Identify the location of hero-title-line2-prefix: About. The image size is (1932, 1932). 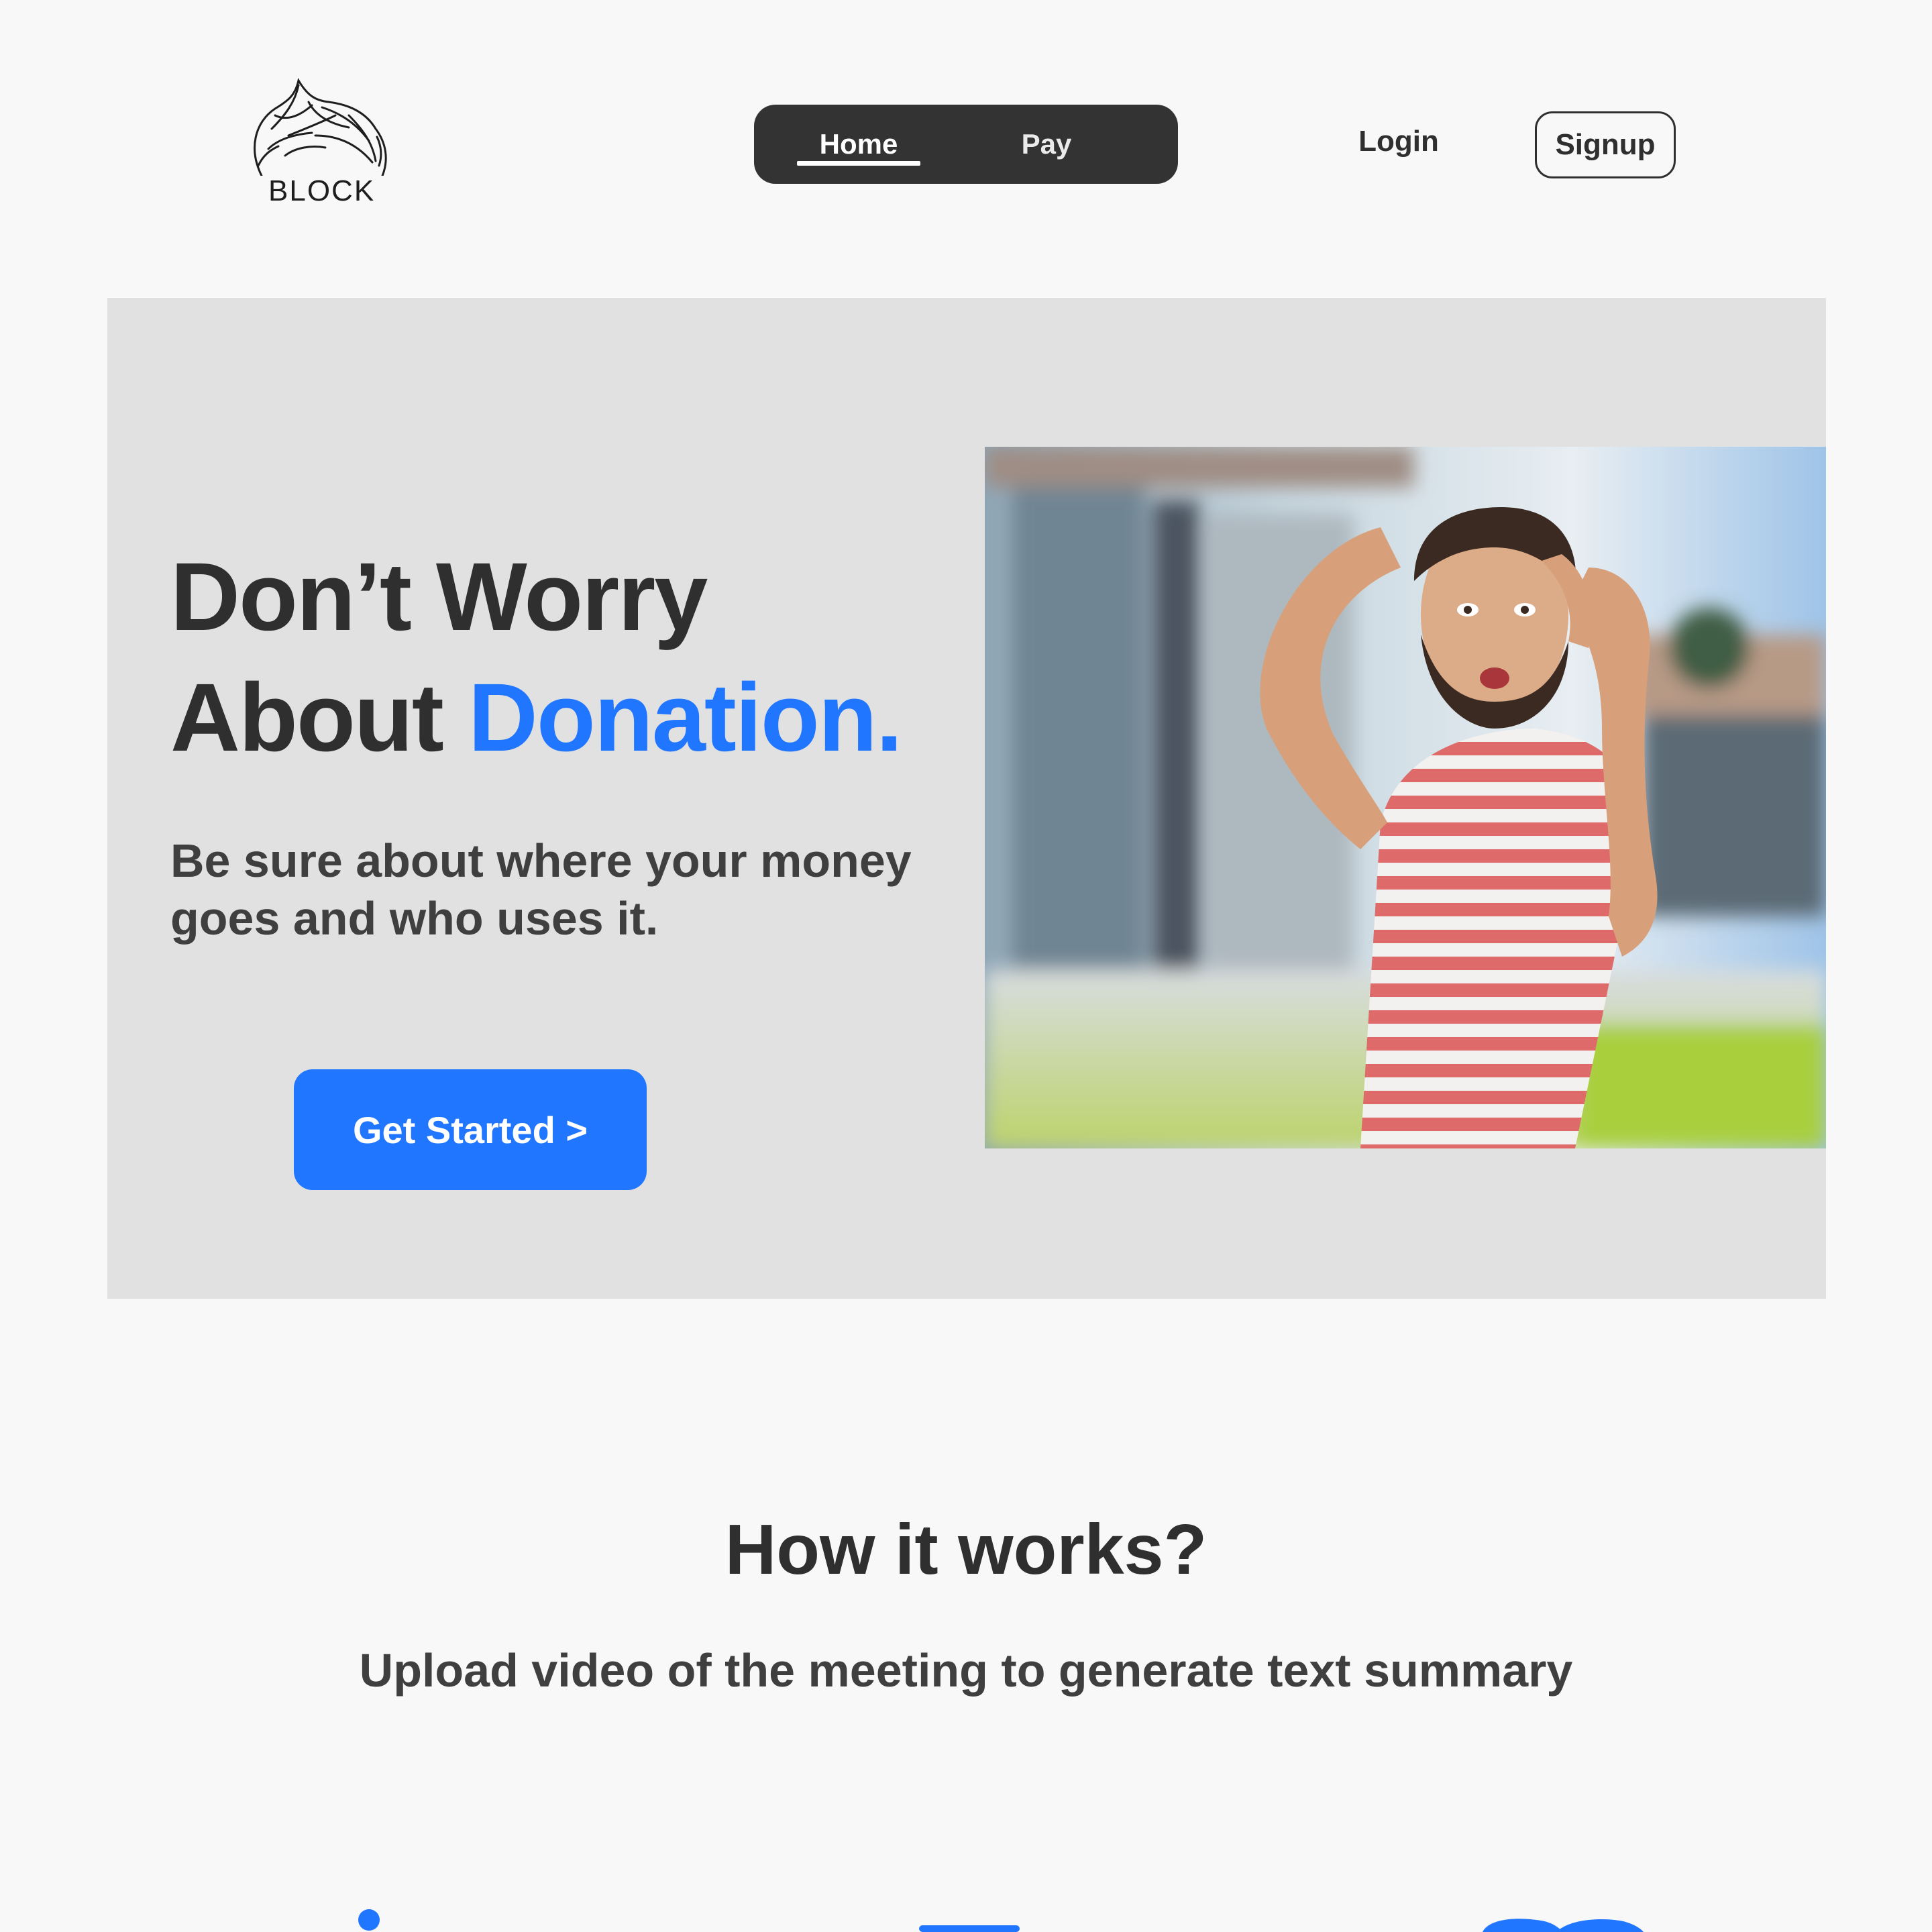
(319, 717).